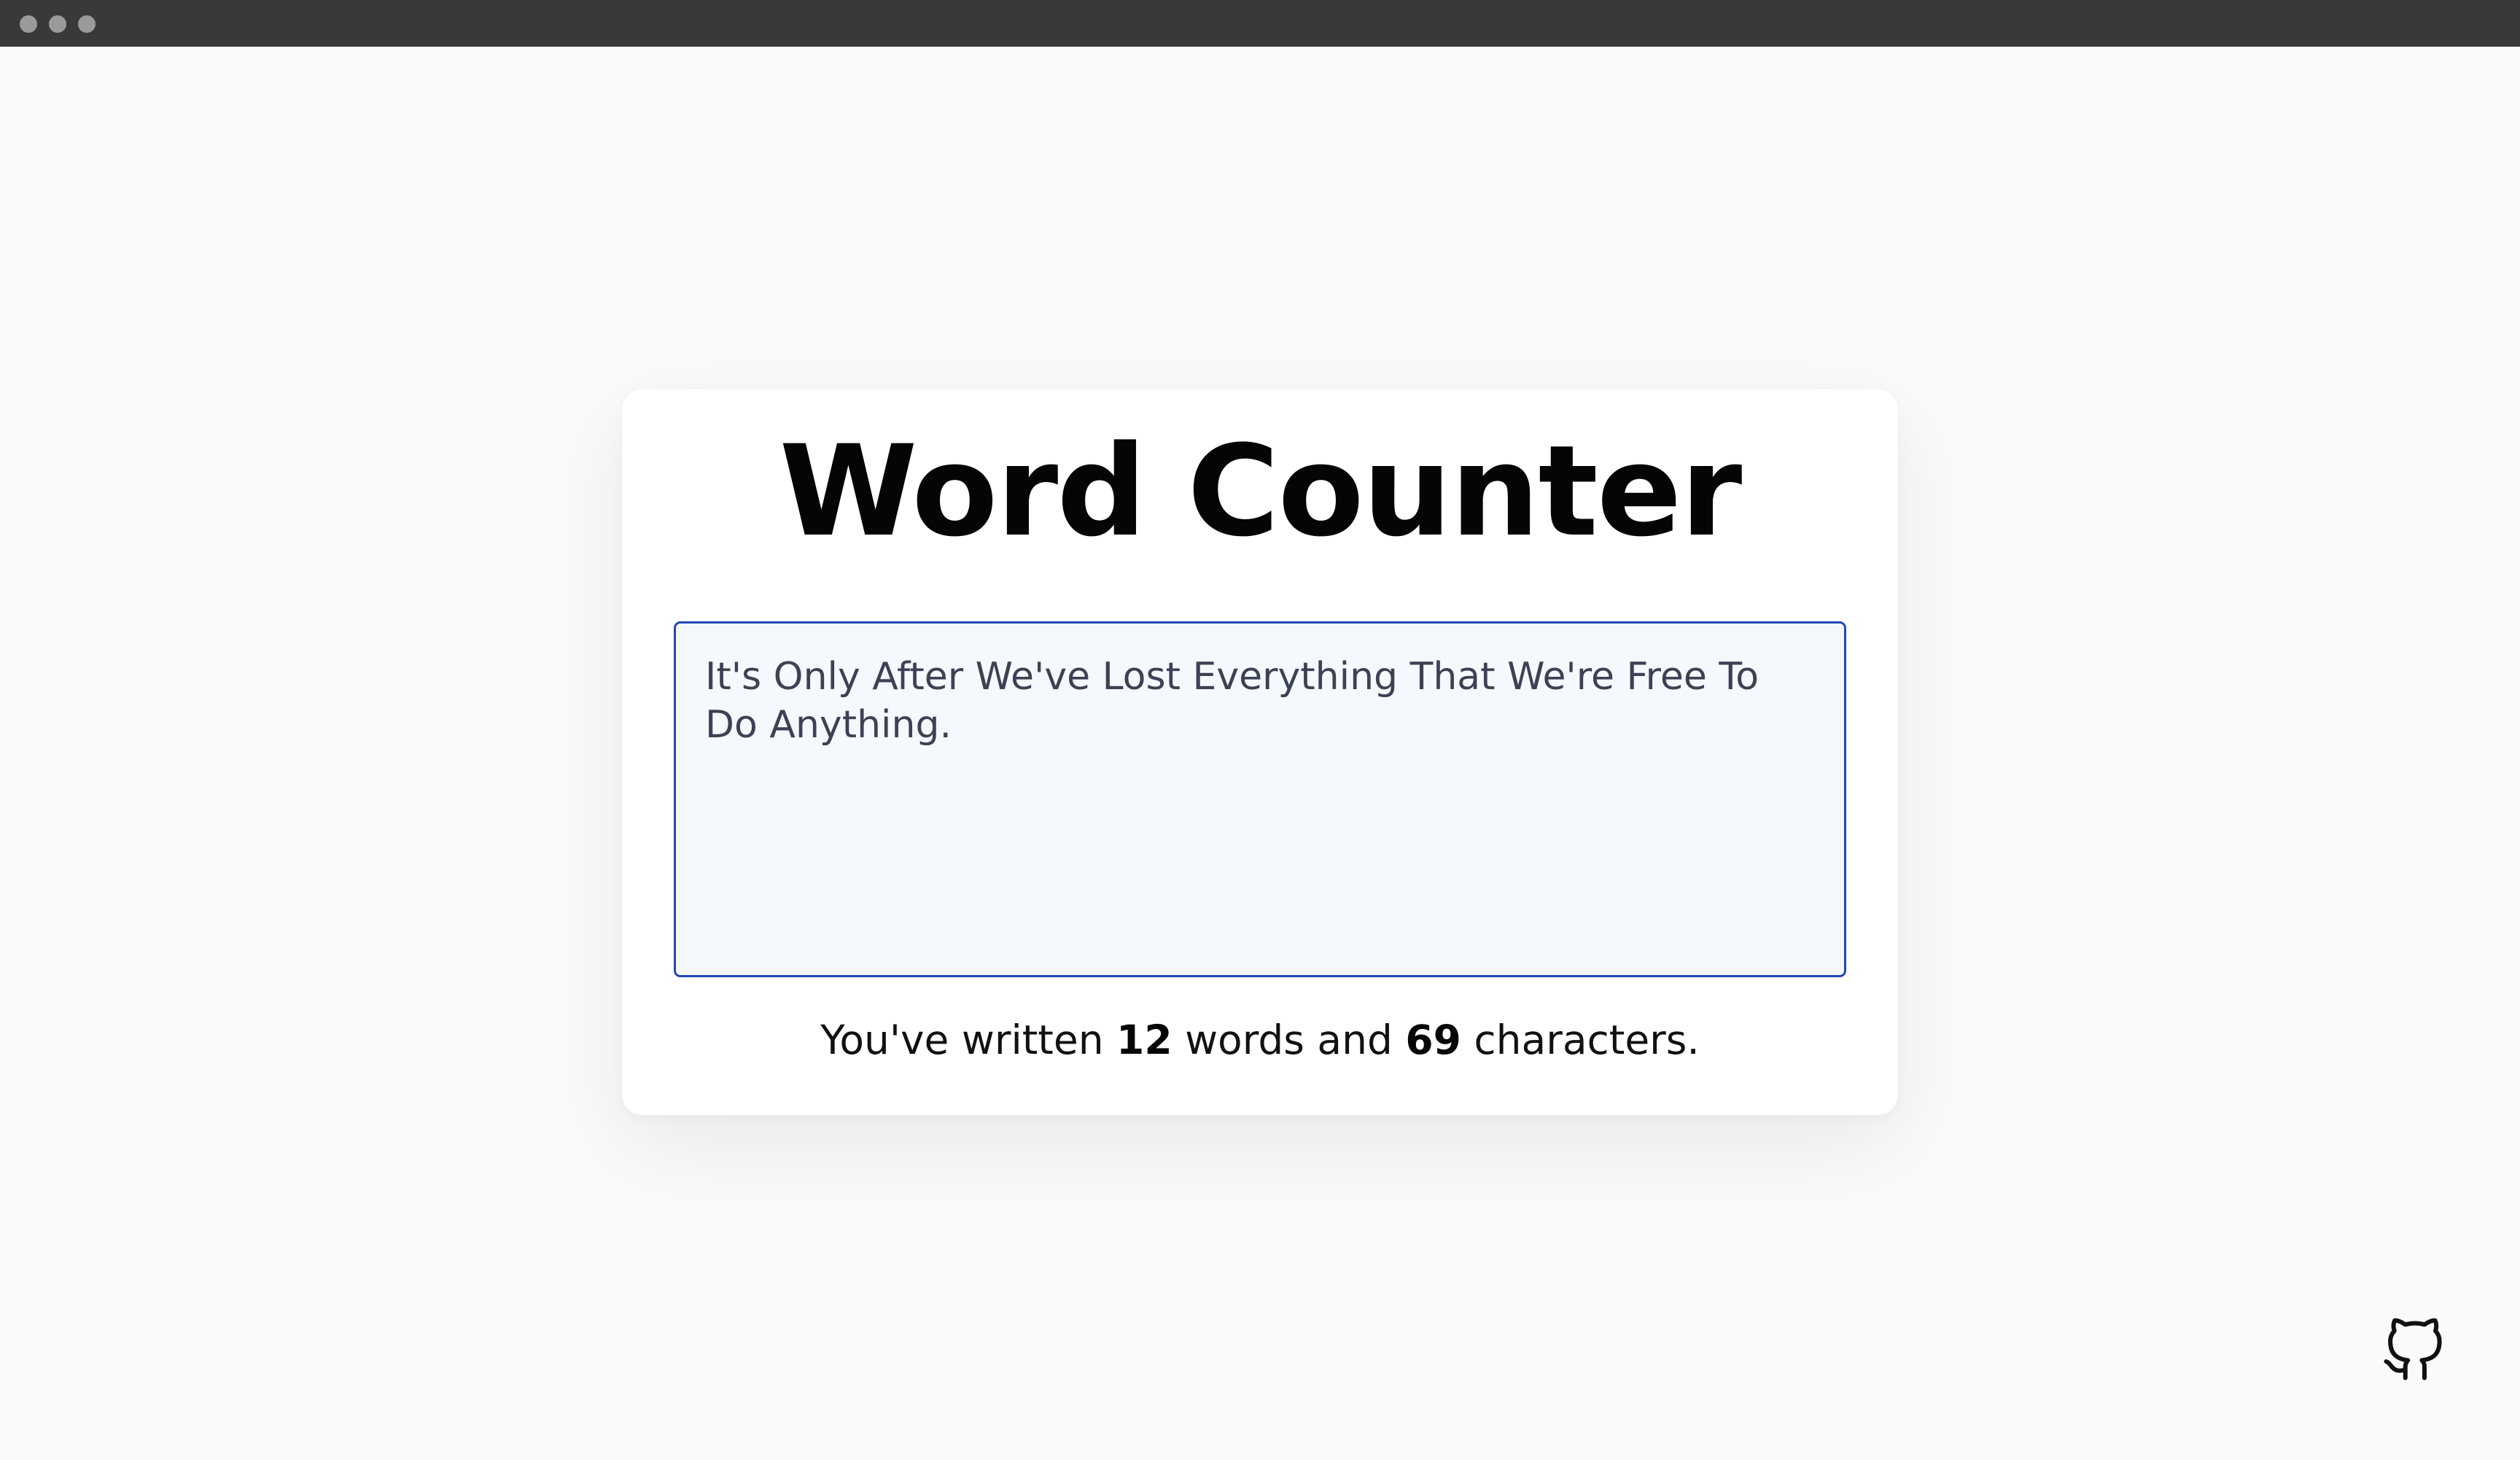 The image size is (2520, 1460). What do you see at coordinates (1260, 23) in the screenshot?
I see `window-titlebar` at bounding box center [1260, 23].